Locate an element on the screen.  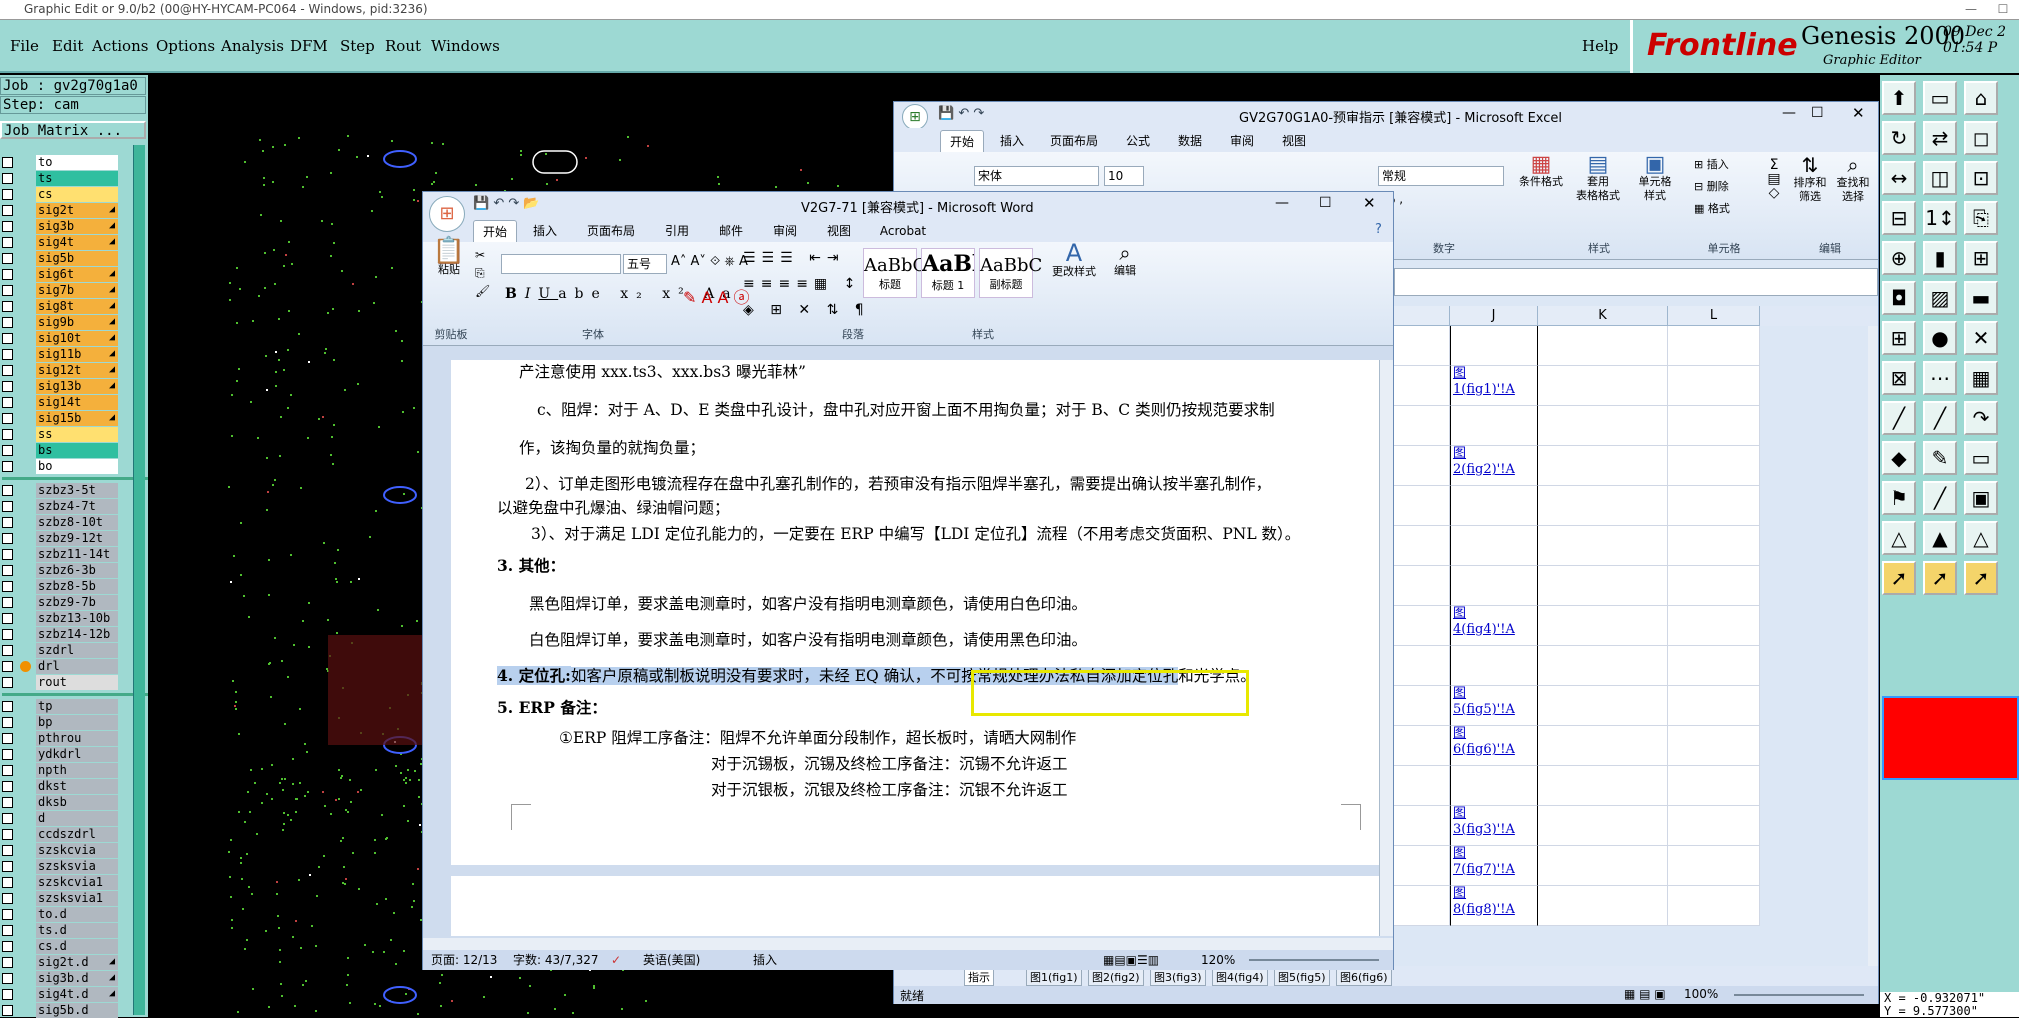
column-header: J is located at coordinates (1494, 316).